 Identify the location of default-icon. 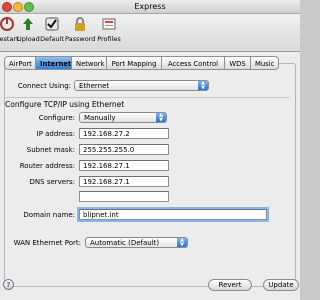
(52, 24).